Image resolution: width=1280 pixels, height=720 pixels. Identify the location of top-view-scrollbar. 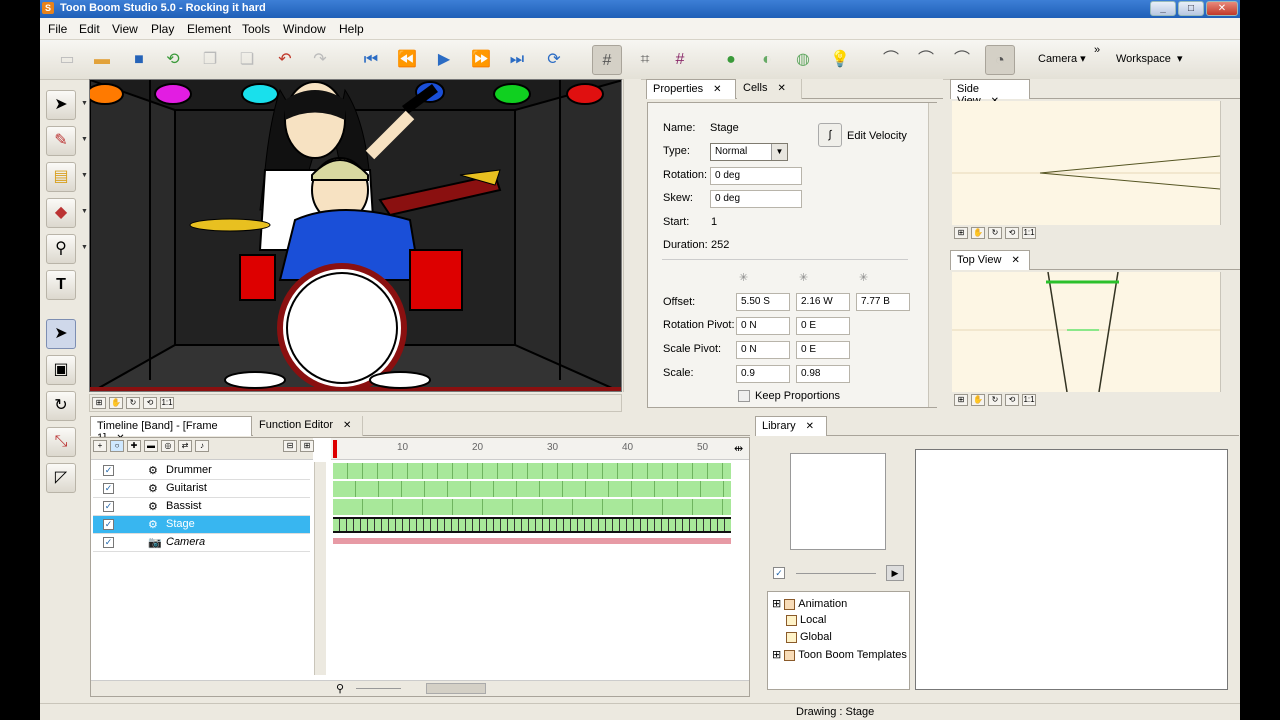
(1229, 332).